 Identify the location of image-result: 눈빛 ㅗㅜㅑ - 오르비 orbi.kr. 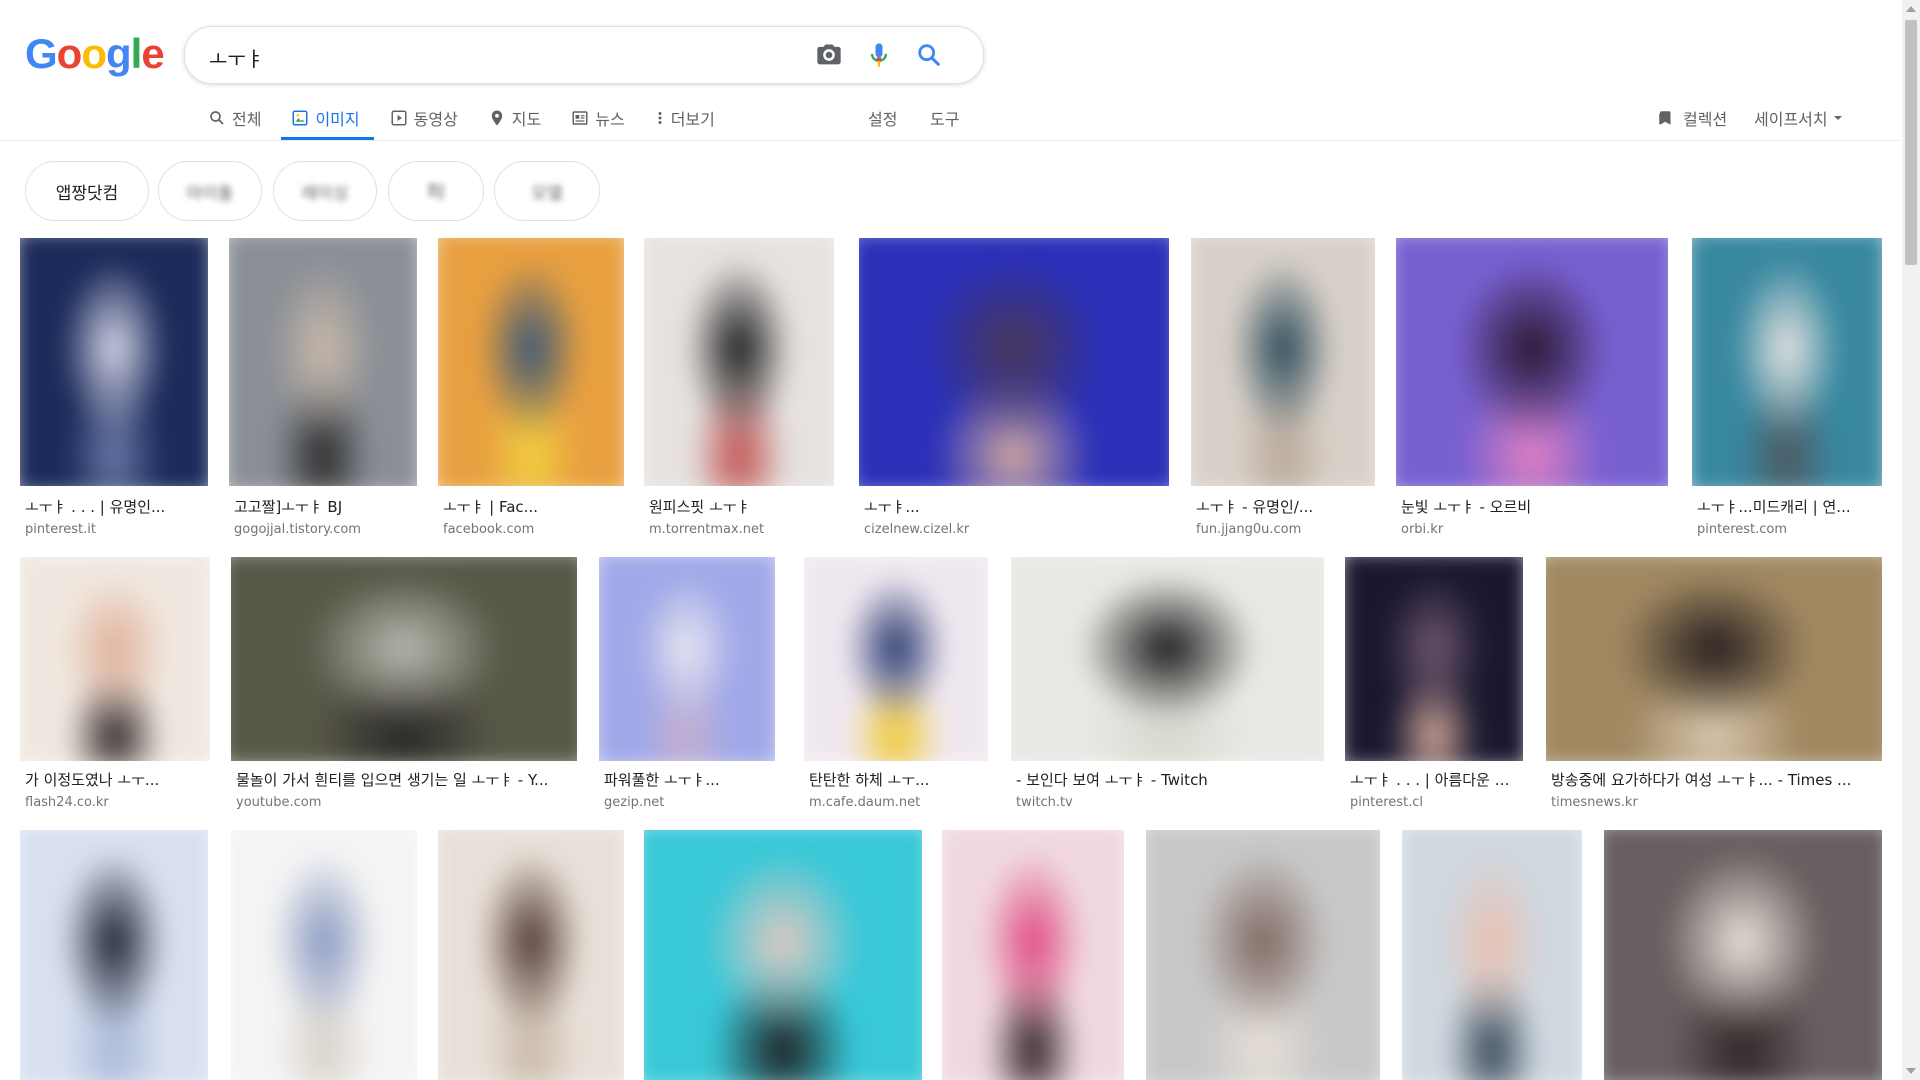
(1532, 390).